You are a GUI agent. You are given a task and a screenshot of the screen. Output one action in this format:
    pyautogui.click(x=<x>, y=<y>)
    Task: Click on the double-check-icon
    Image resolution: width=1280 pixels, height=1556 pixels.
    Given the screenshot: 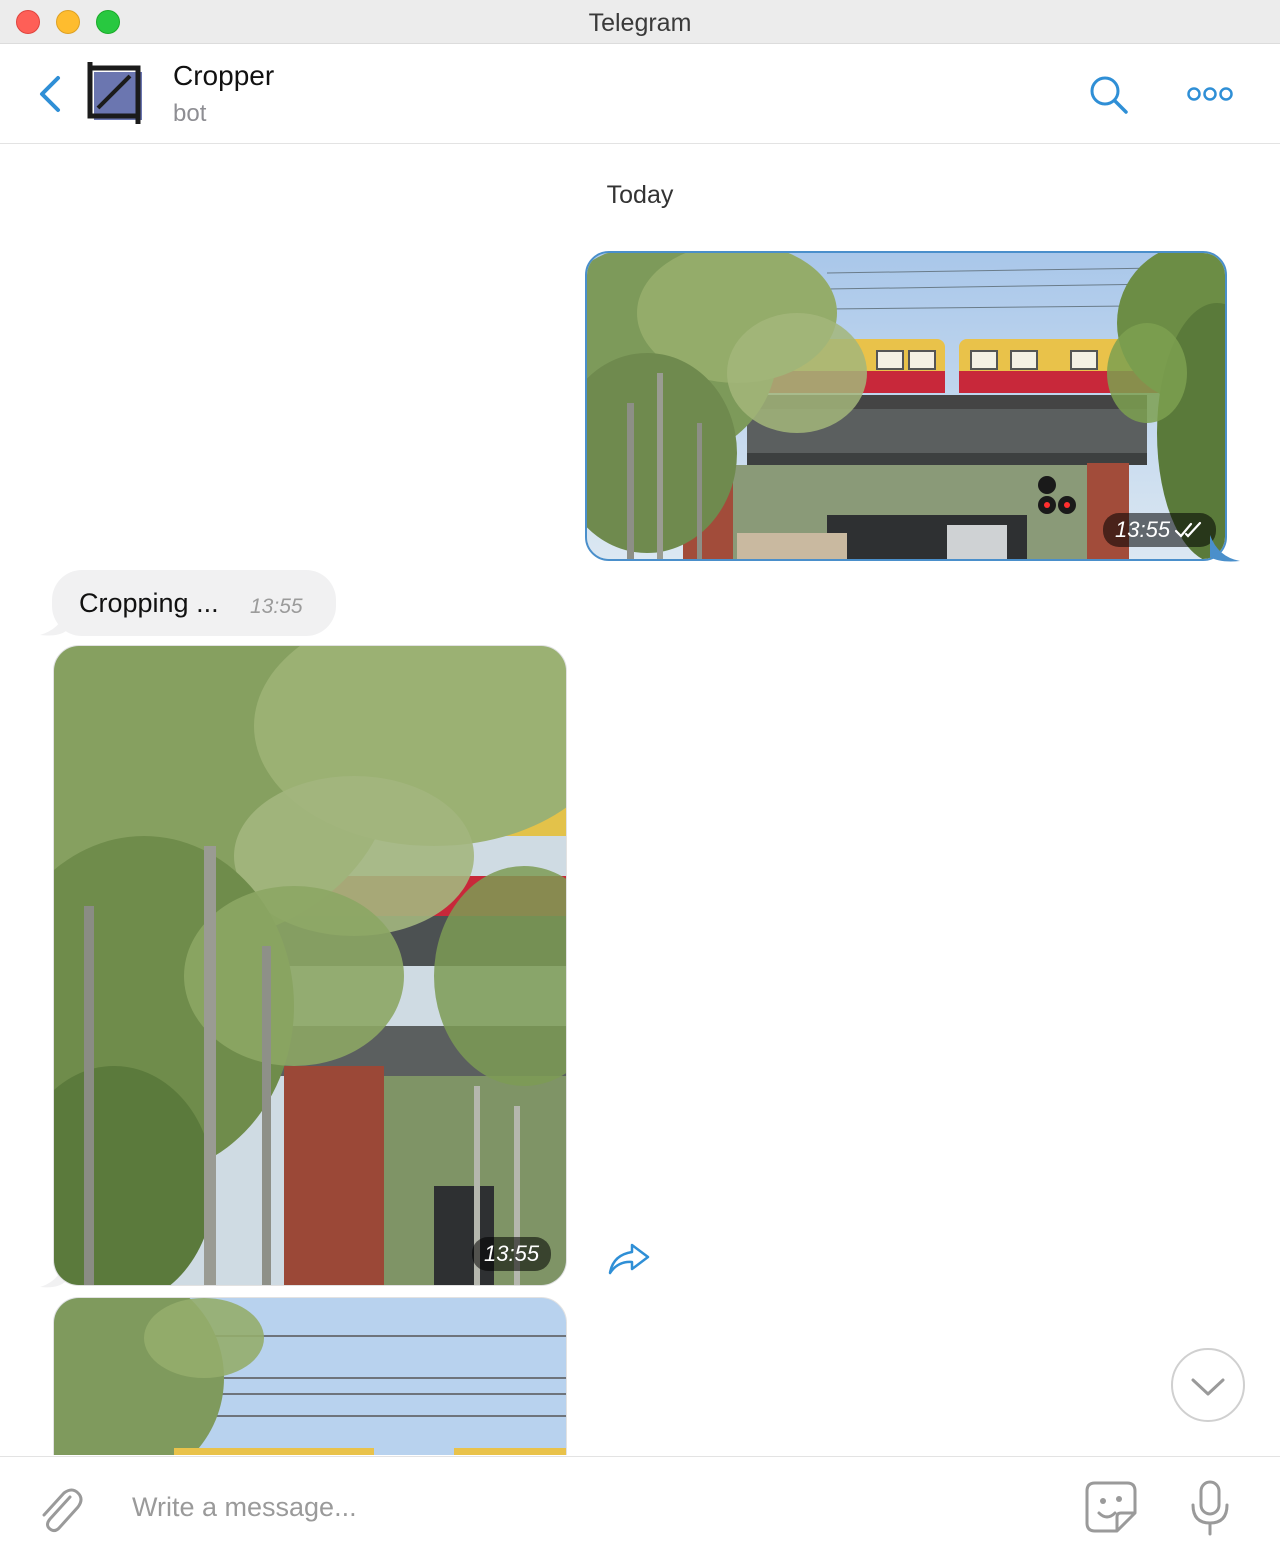 What is the action you would take?
    pyautogui.click(x=1188, y=529)
    